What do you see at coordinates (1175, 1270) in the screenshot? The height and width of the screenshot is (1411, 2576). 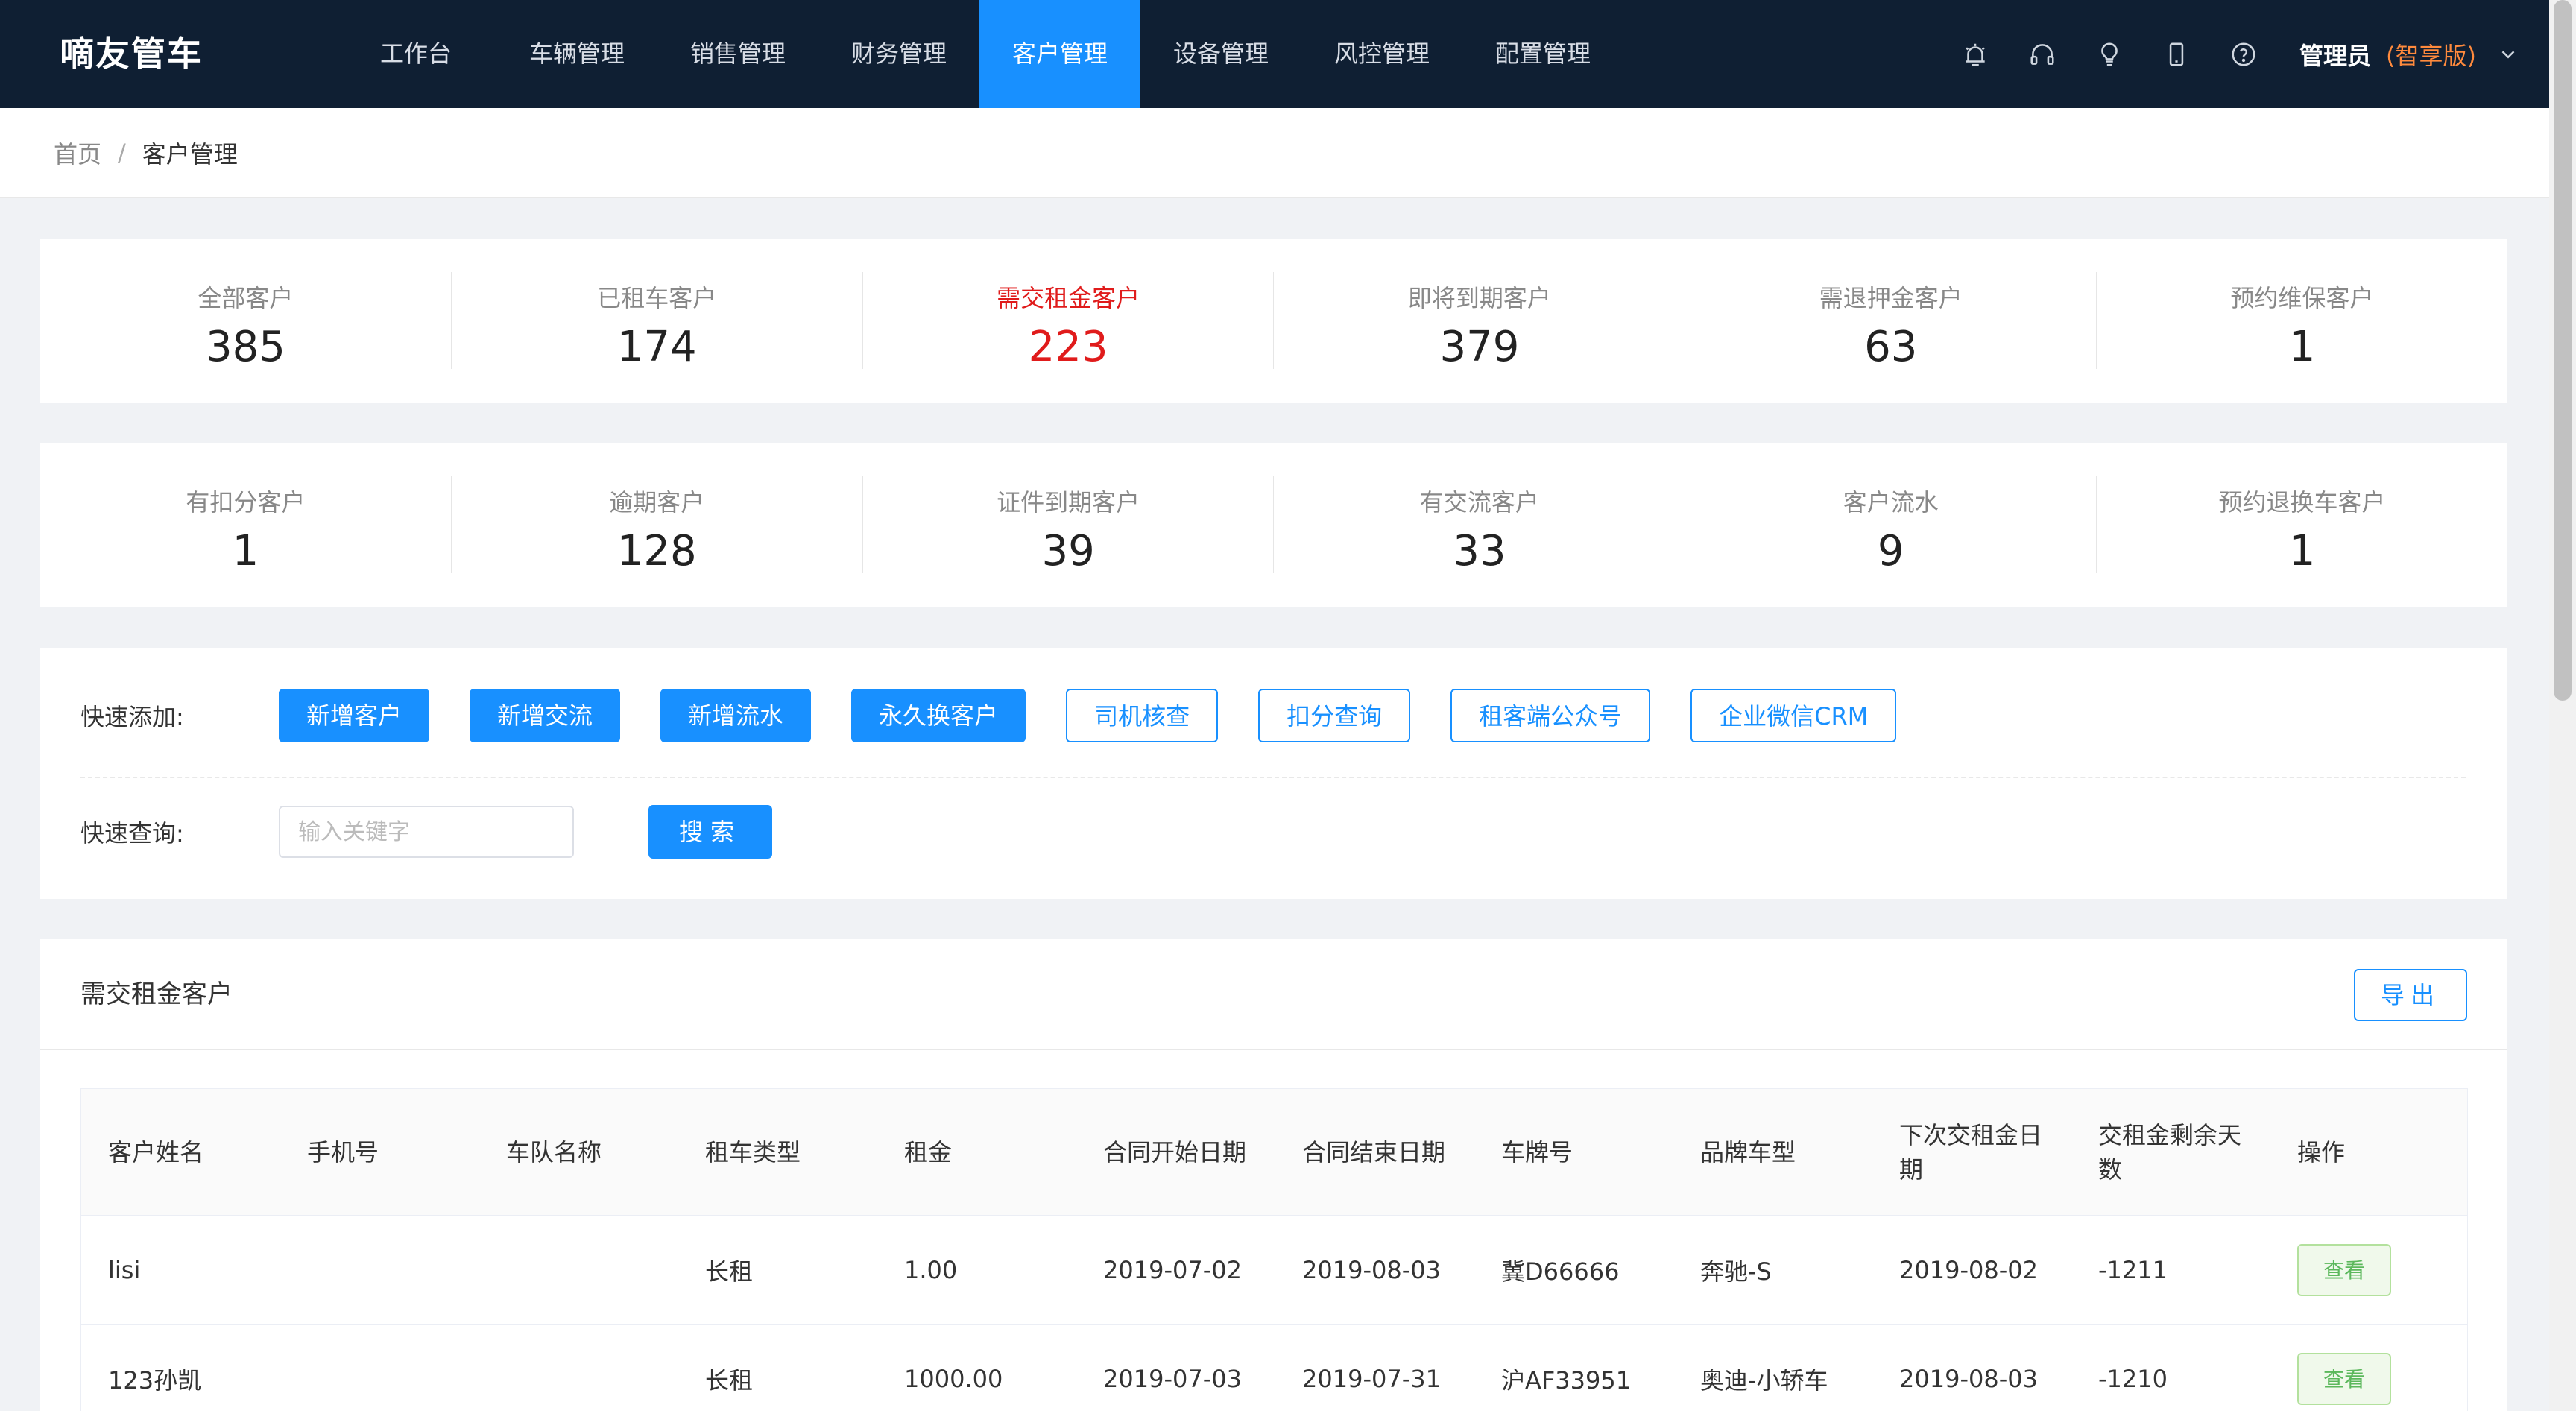 I see `cell-contract-start: 2019-07-02` at bounding box center [1175, 1270].